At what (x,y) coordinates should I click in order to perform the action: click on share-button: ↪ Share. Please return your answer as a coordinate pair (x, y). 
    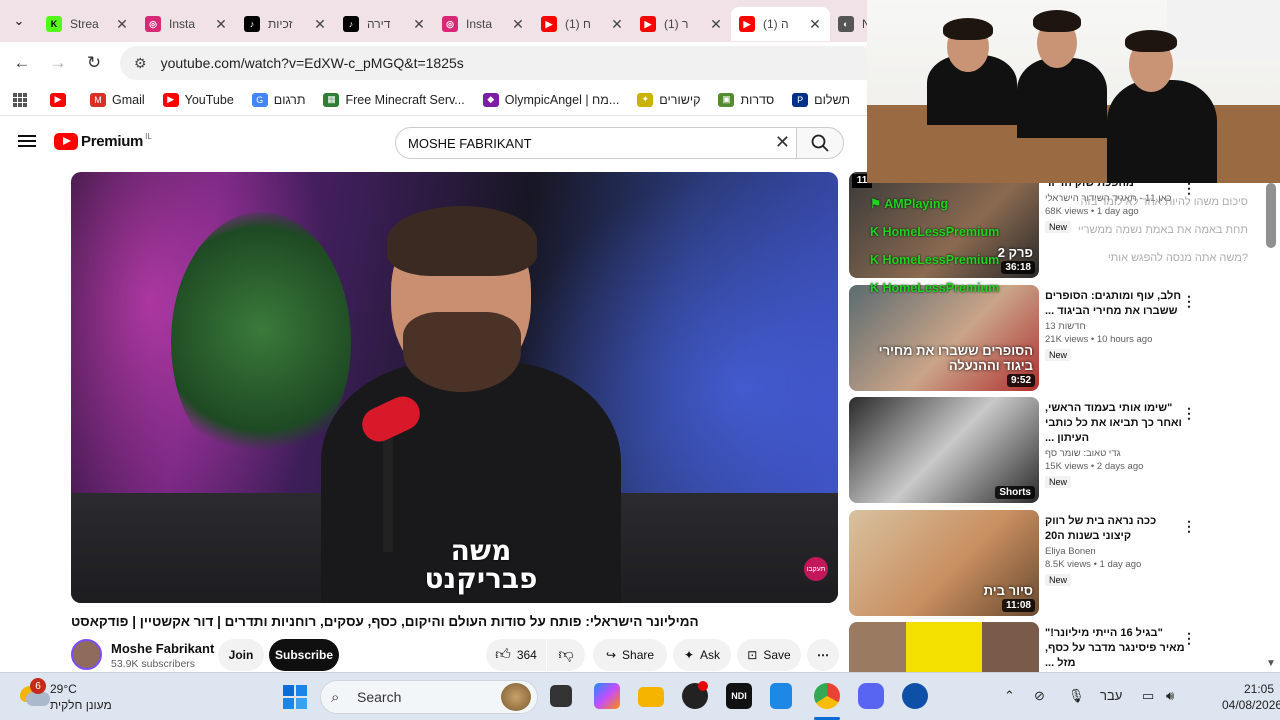
    Looking at the image, I should click on (630, 655).